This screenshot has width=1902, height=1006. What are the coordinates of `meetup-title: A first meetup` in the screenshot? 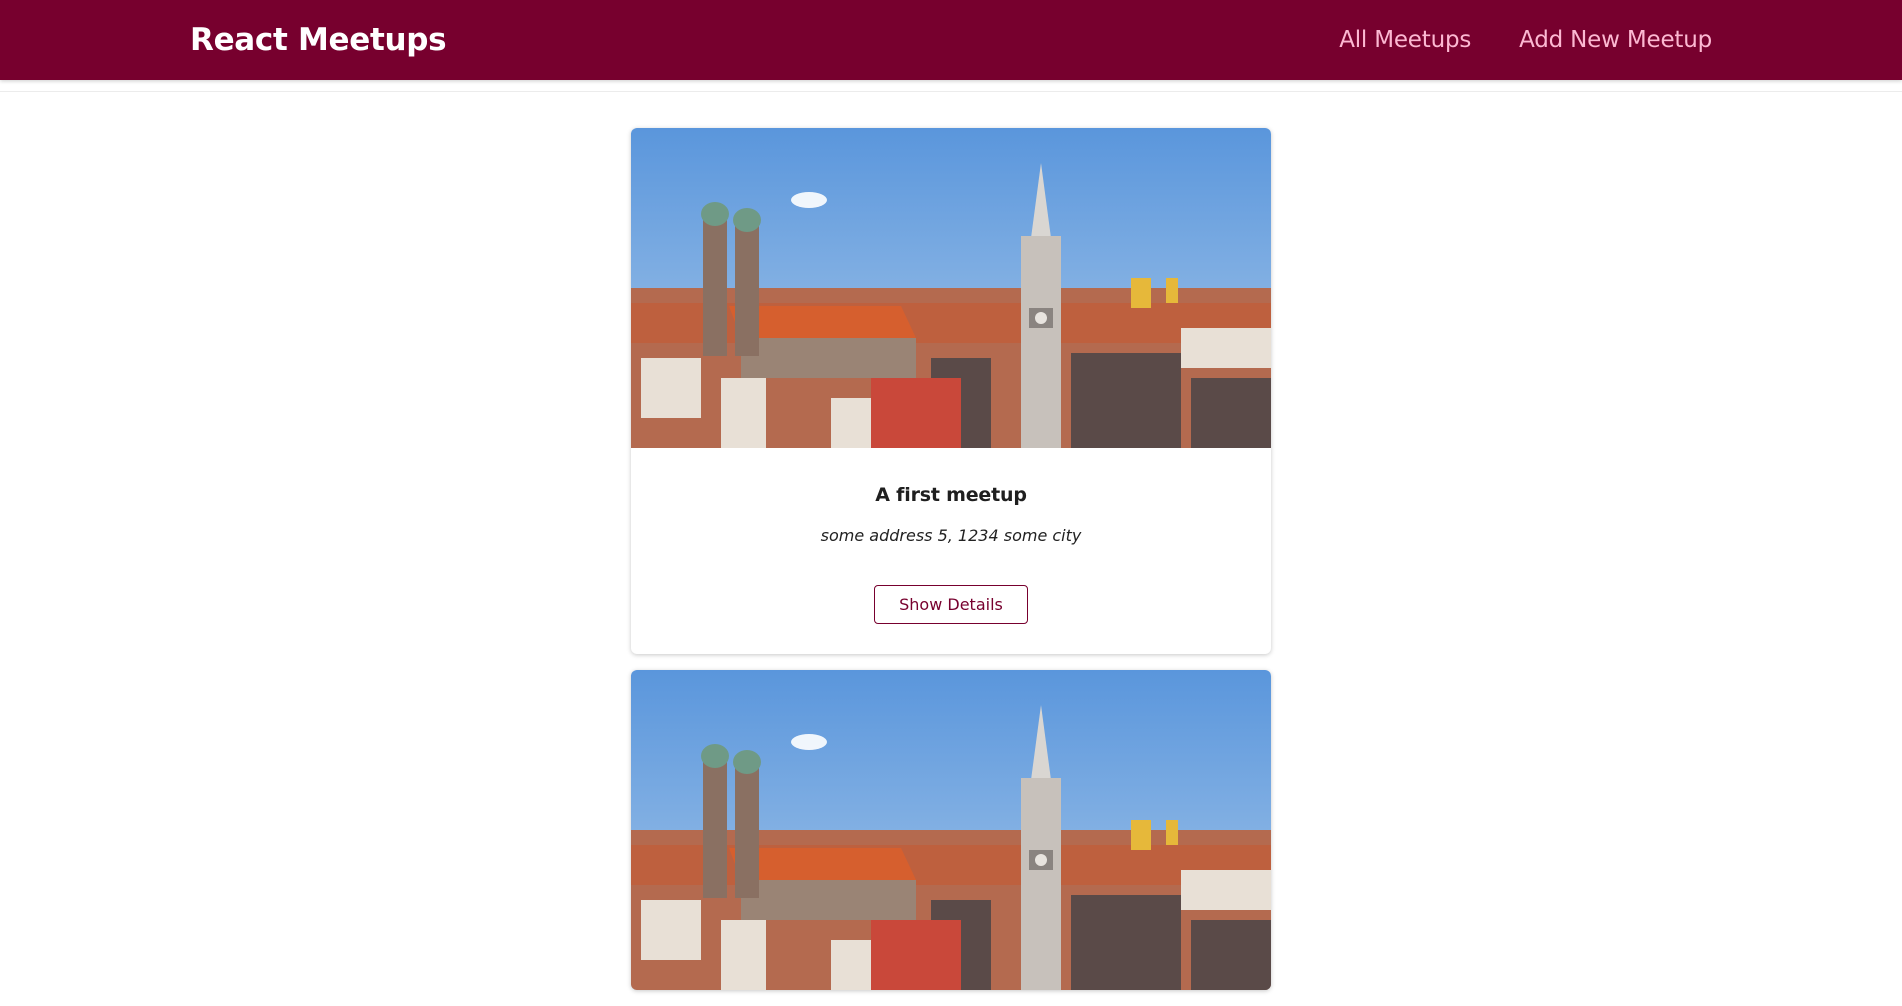 It's located at (951, 495).